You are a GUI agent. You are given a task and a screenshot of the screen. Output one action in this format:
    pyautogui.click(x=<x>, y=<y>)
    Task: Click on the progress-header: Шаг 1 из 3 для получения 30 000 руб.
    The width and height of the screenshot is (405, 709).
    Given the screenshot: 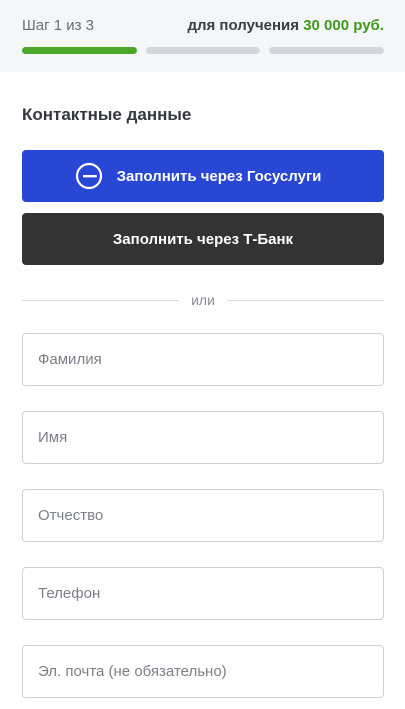 What is the action you would take?
    pyautogui.click(x=202, y=36)
    